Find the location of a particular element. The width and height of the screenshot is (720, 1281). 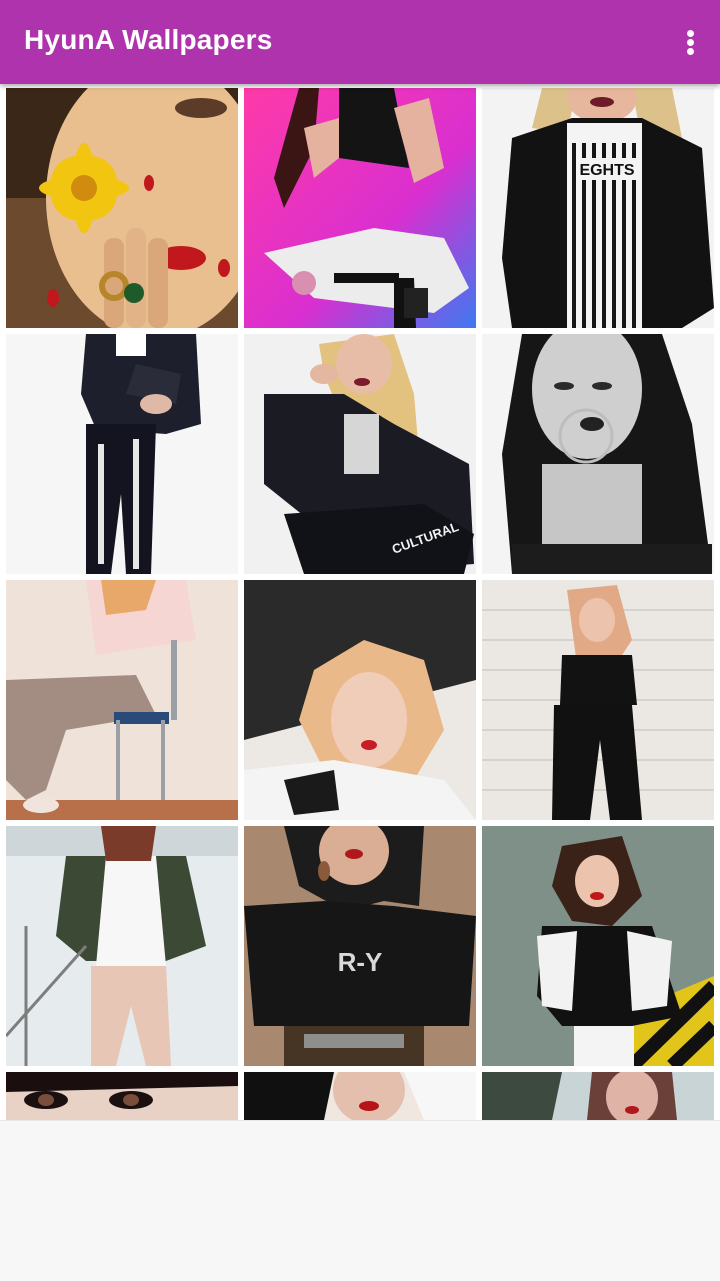

wallpaper-image: R-Y is located at coordinates (360, 946).